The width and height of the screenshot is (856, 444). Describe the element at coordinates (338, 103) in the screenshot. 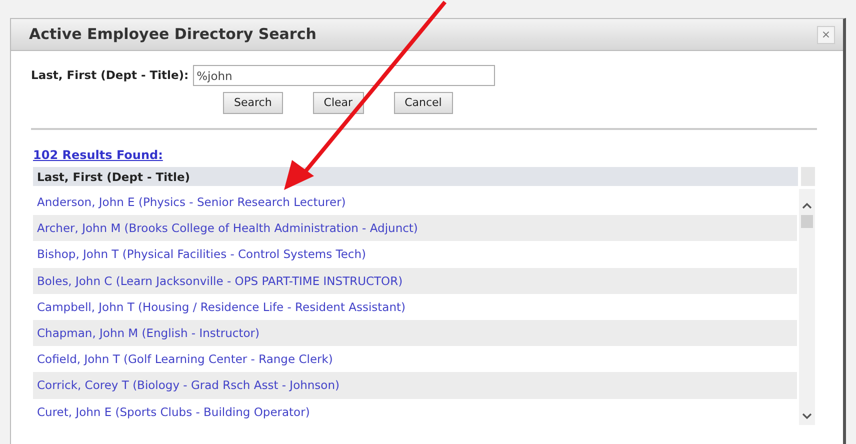

I see `action-button: Clear` at that location.